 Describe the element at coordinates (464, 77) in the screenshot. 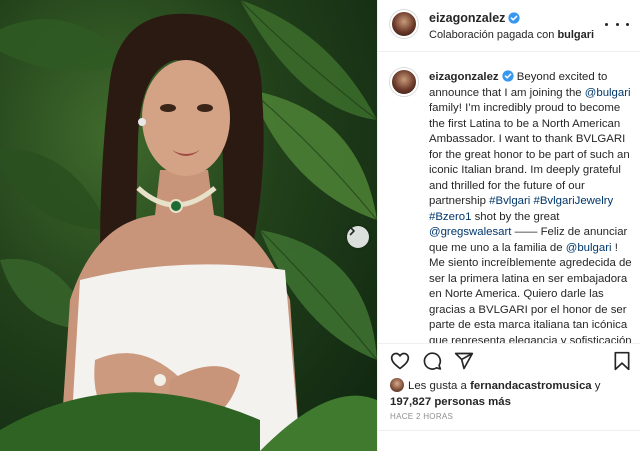

I see `caption-username: eizagonzalez` at that location.